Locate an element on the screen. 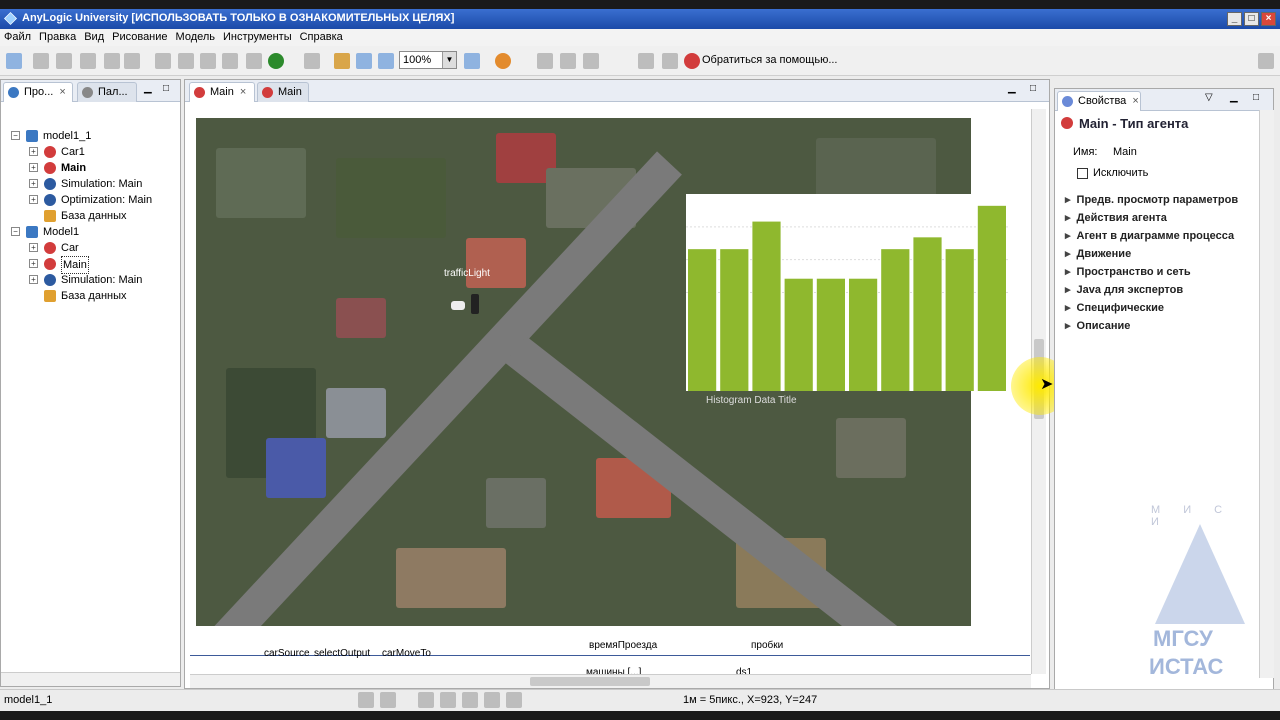 This screenshot has height=720, width=1280. link-icon is located at coordinates (342, 61).